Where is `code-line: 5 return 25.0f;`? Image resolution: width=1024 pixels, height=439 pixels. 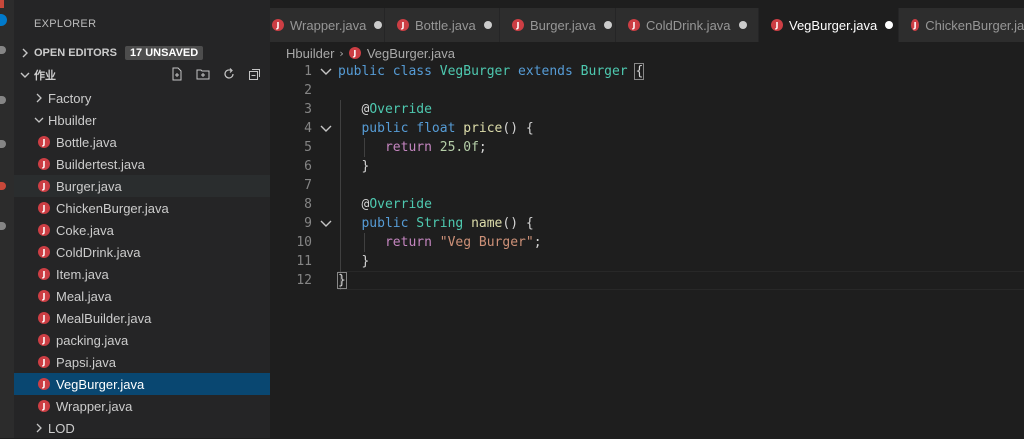
code-line: 5 return 25.0f; is located at coordinates (647, 147).